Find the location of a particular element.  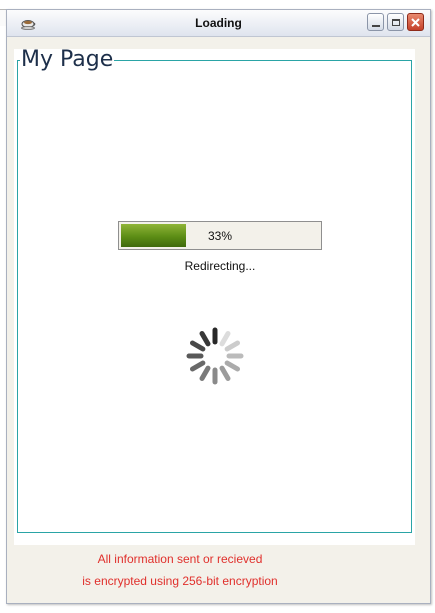

loading-spinner-icon is located at coordinates (215, 356).